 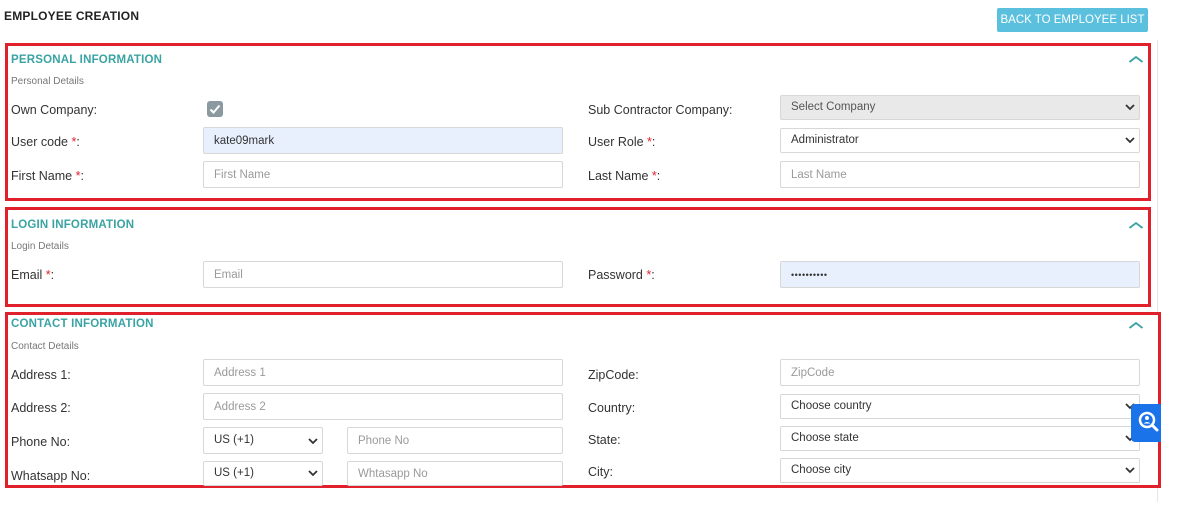 What do you see at coordinates (960, 406) in the screenshot?
I see `country-select: Choose country` at bounding box center [960, 406].